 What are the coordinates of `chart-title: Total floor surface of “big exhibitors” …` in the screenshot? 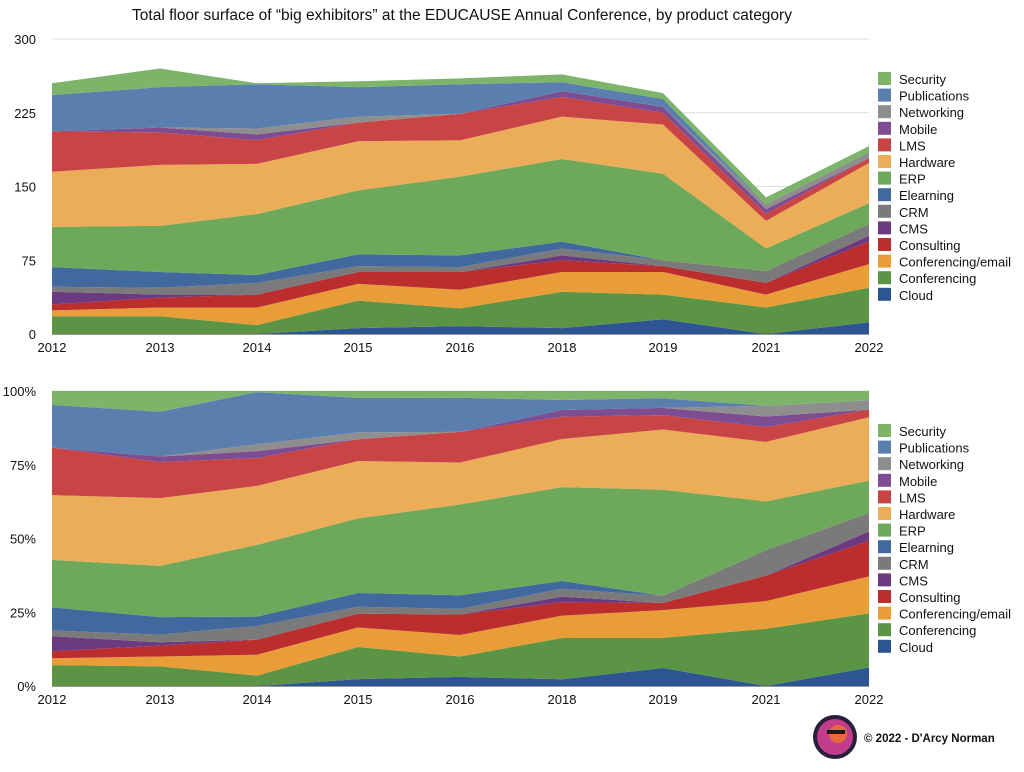 It's located at (462, 15).